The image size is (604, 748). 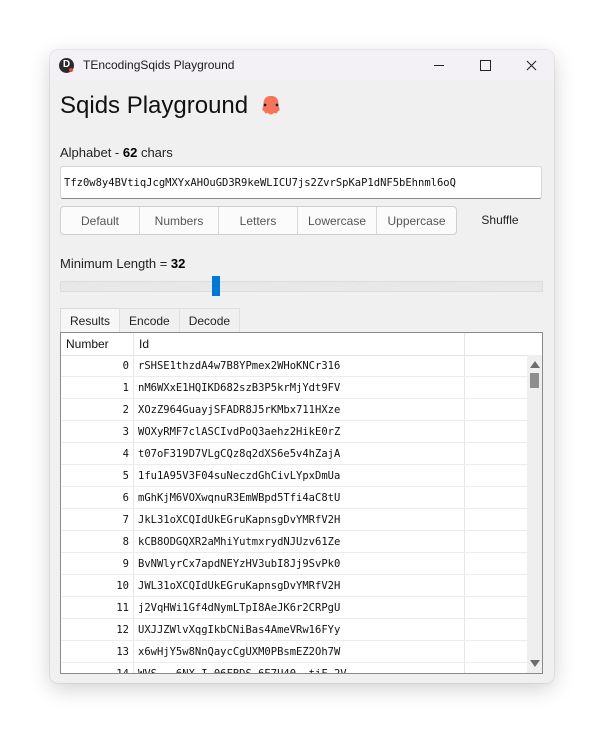 What do you see at coordinates (178, 263) in the screenshot?
I see `min-length-value: 32` at bounding box center [178, 263].